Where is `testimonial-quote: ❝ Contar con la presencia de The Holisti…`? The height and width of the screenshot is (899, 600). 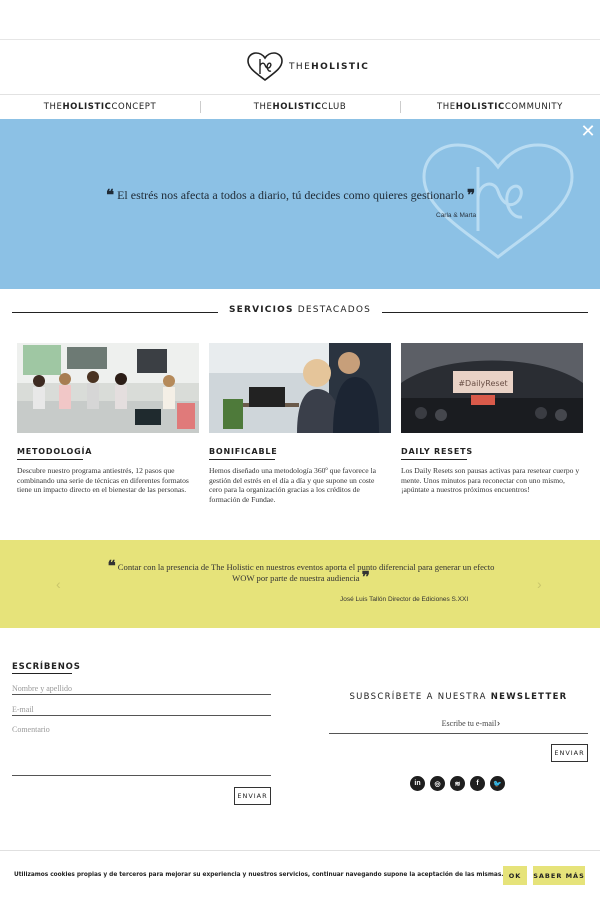 testimonial-quote: ❝ Contar con la presencia de The Holisti… is located at coordinates (301, 572).